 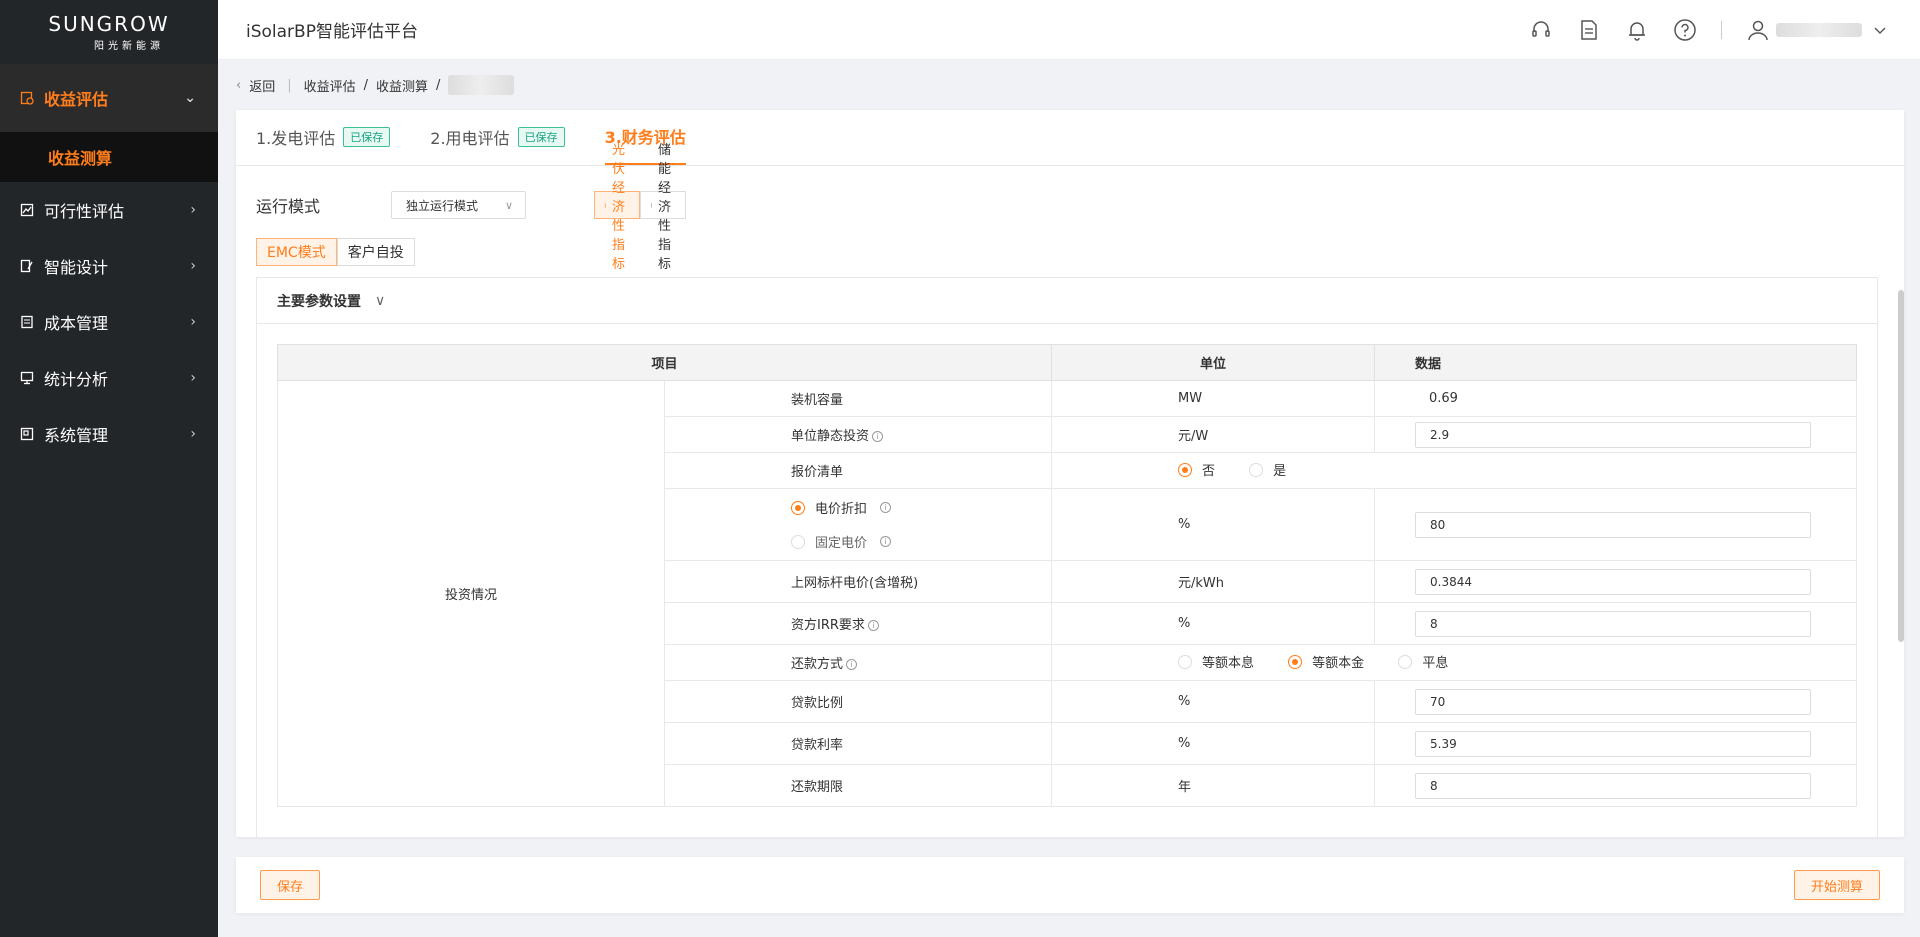 I want to click on sidebar-item-stats: 统计分析 ›, so click(x=109, y=378).